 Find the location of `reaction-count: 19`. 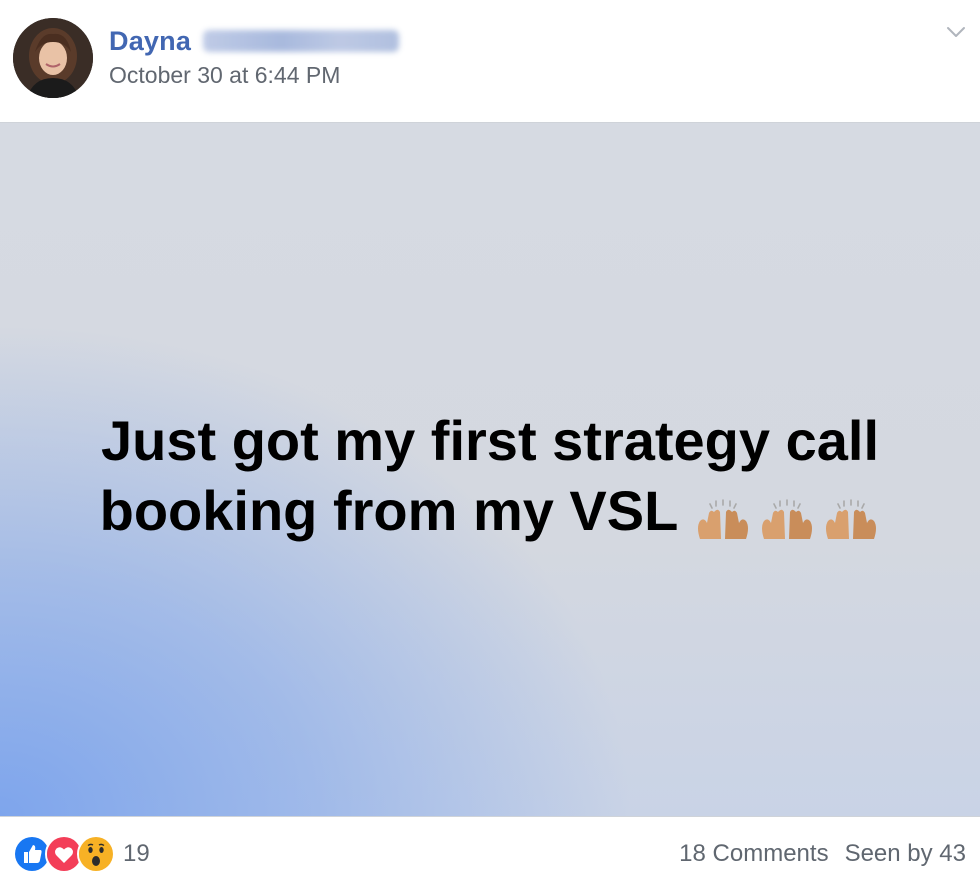

reaction-count: 19 is located at coordinates (136, 853).